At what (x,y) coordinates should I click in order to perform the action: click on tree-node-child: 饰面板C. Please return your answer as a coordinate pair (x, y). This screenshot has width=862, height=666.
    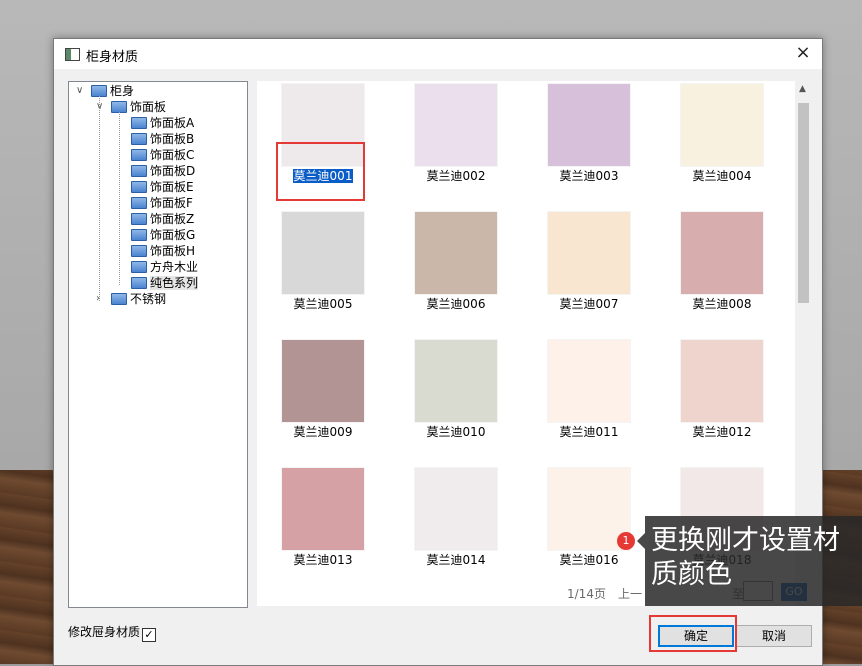
    Looking at the image, I should click on (162, 155).